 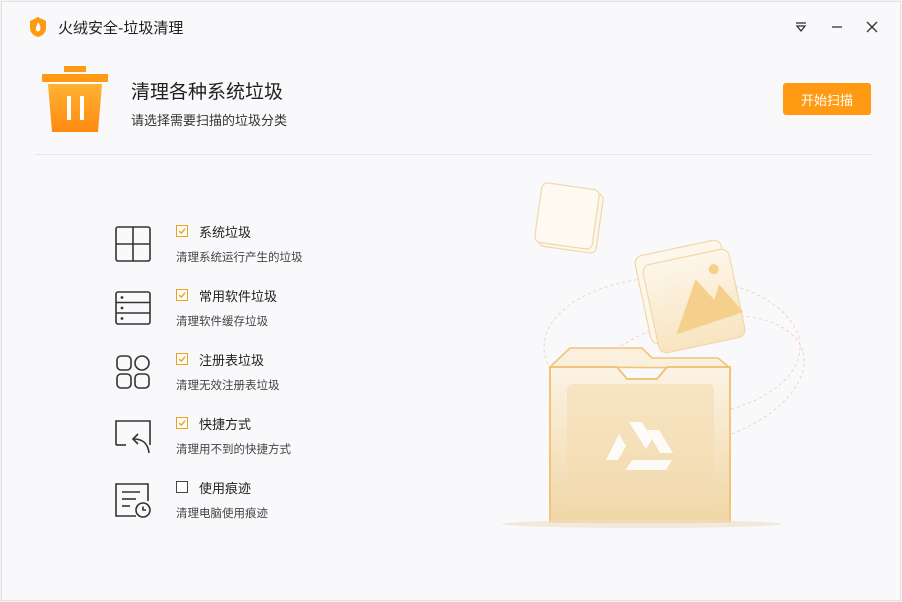 I want to click on divider, so click(x=453, y=154).